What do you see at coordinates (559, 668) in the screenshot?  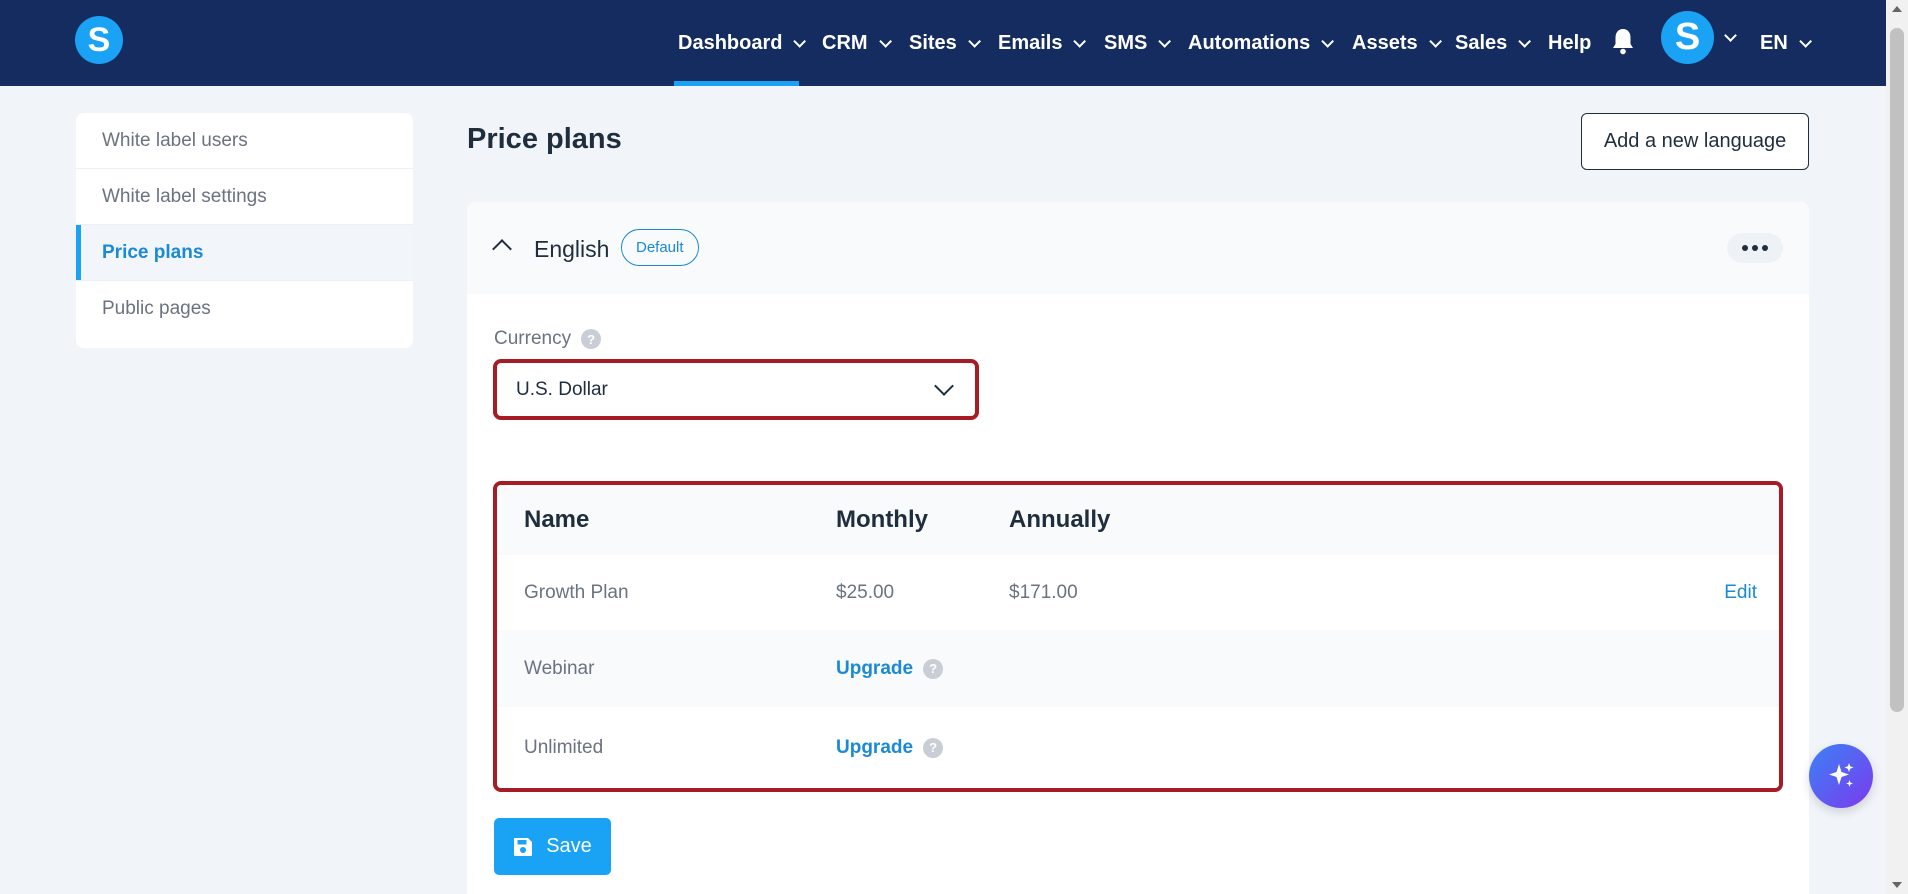 I see `plan-name: Webinar` at bounding box center [559, 668].